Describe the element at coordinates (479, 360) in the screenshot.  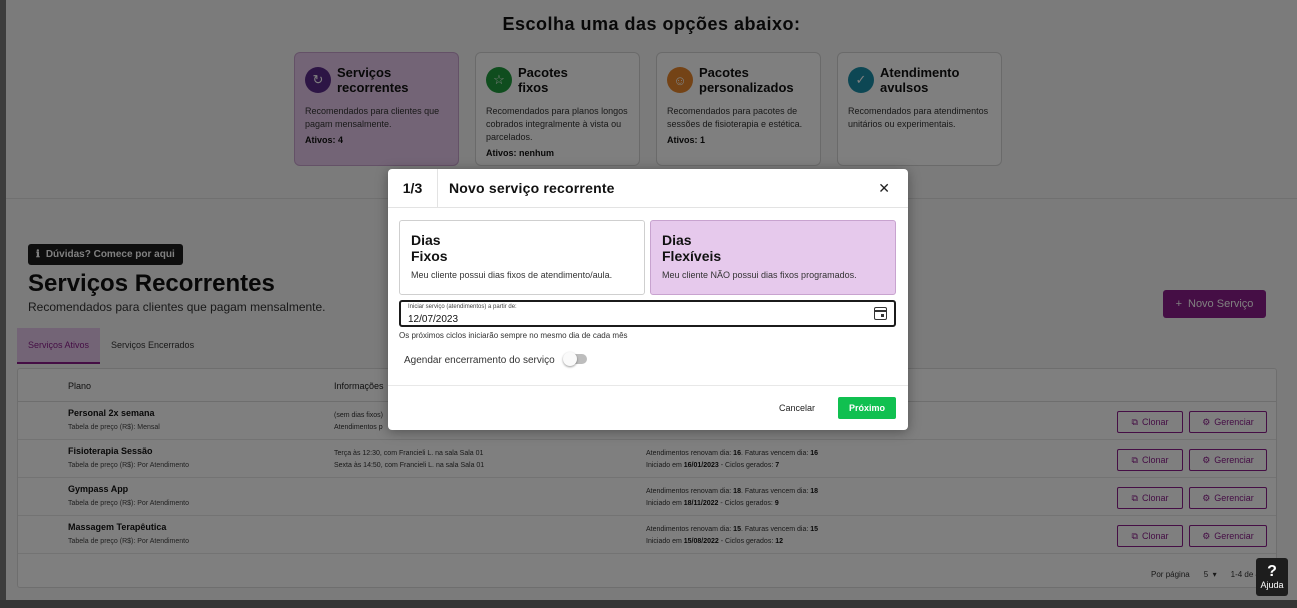
I see `schedule-end-label: Agendar encerramento do serviço` at that location.